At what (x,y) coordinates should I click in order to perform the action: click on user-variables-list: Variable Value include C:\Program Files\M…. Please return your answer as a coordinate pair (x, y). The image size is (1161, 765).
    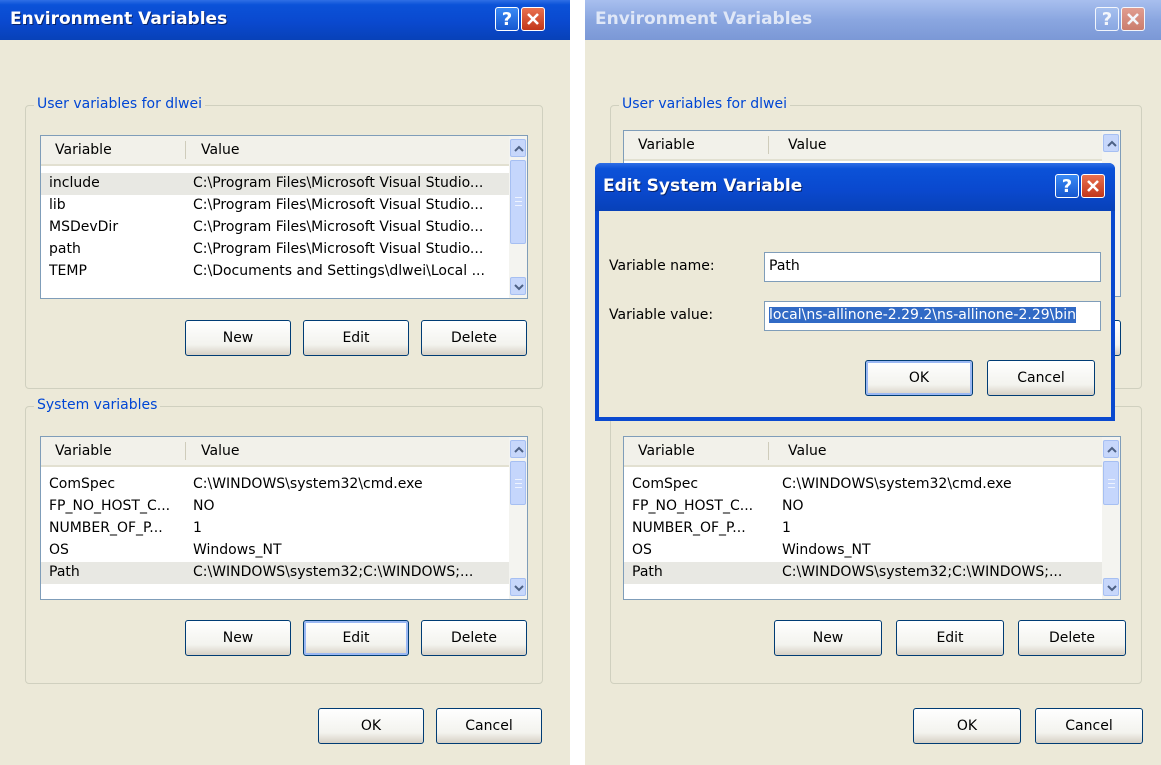
    Looking at the image, I should click on (284, 217).